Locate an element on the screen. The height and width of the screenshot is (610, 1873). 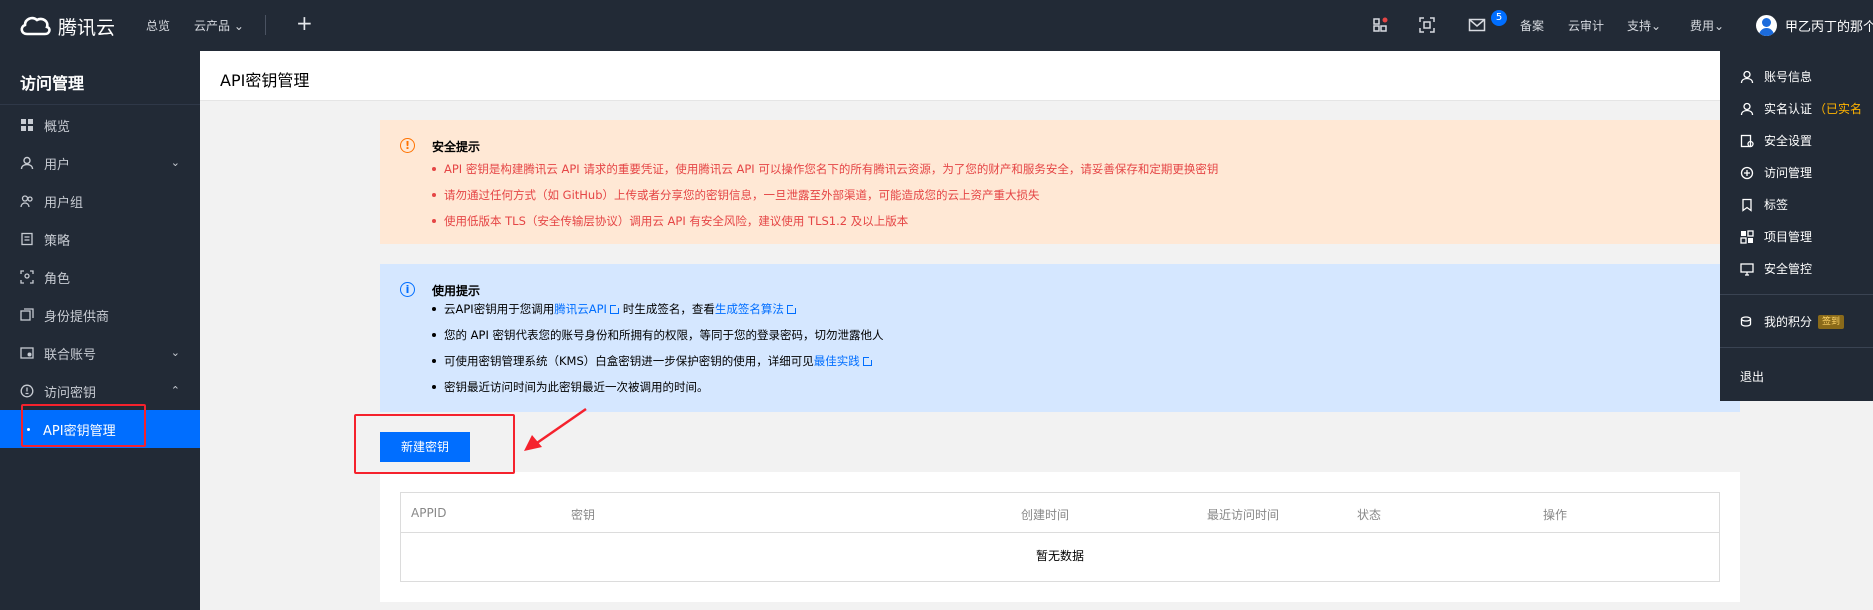
sidebar-item-users: 用户 ⌄ is located at coordinates (100, 163).